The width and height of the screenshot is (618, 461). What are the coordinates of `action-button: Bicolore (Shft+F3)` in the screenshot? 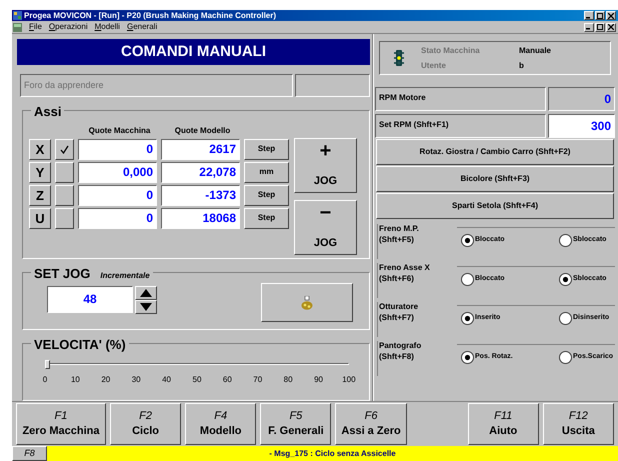 It's located at (495, 179).